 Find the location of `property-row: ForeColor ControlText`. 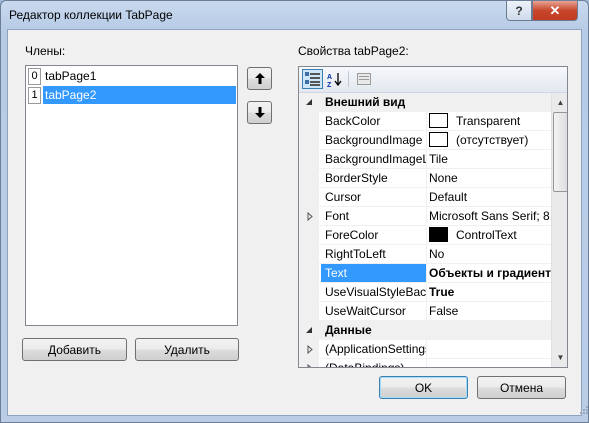

property-row: ForeColor ControlText is located at coordinates (425, 235).